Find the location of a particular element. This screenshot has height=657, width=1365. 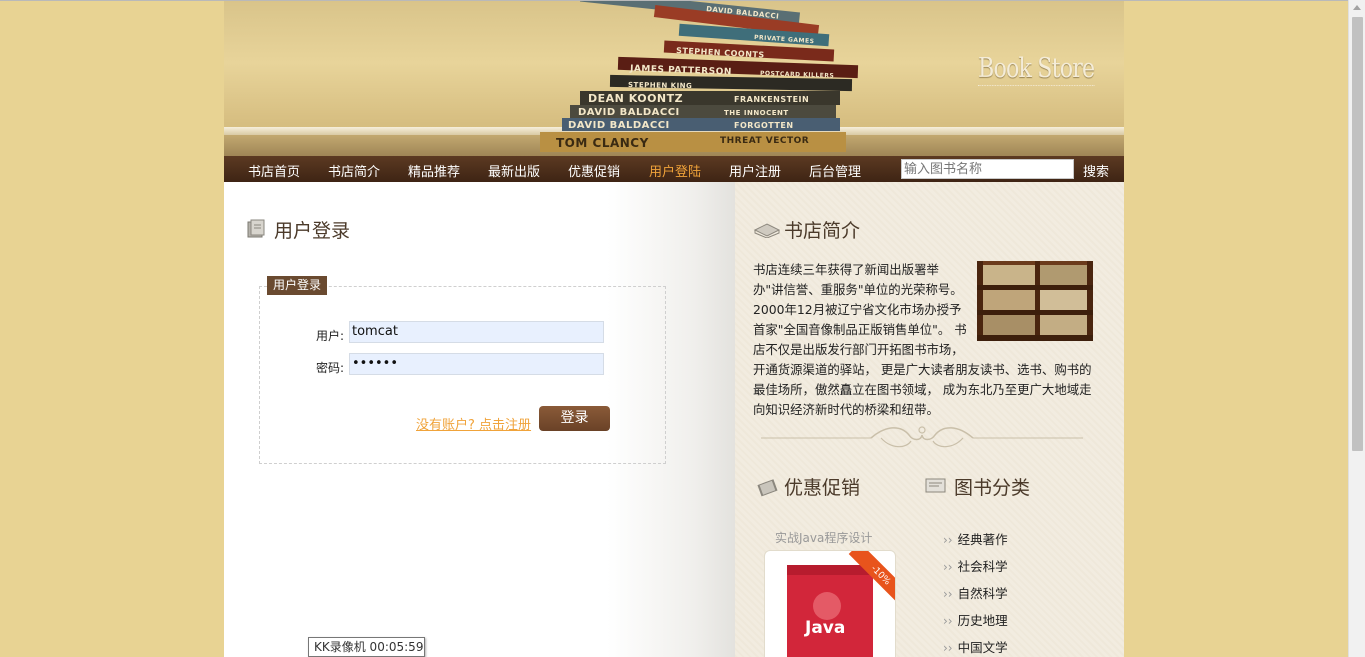

category-label: 经典著作 is located at coordinates (982, 539).